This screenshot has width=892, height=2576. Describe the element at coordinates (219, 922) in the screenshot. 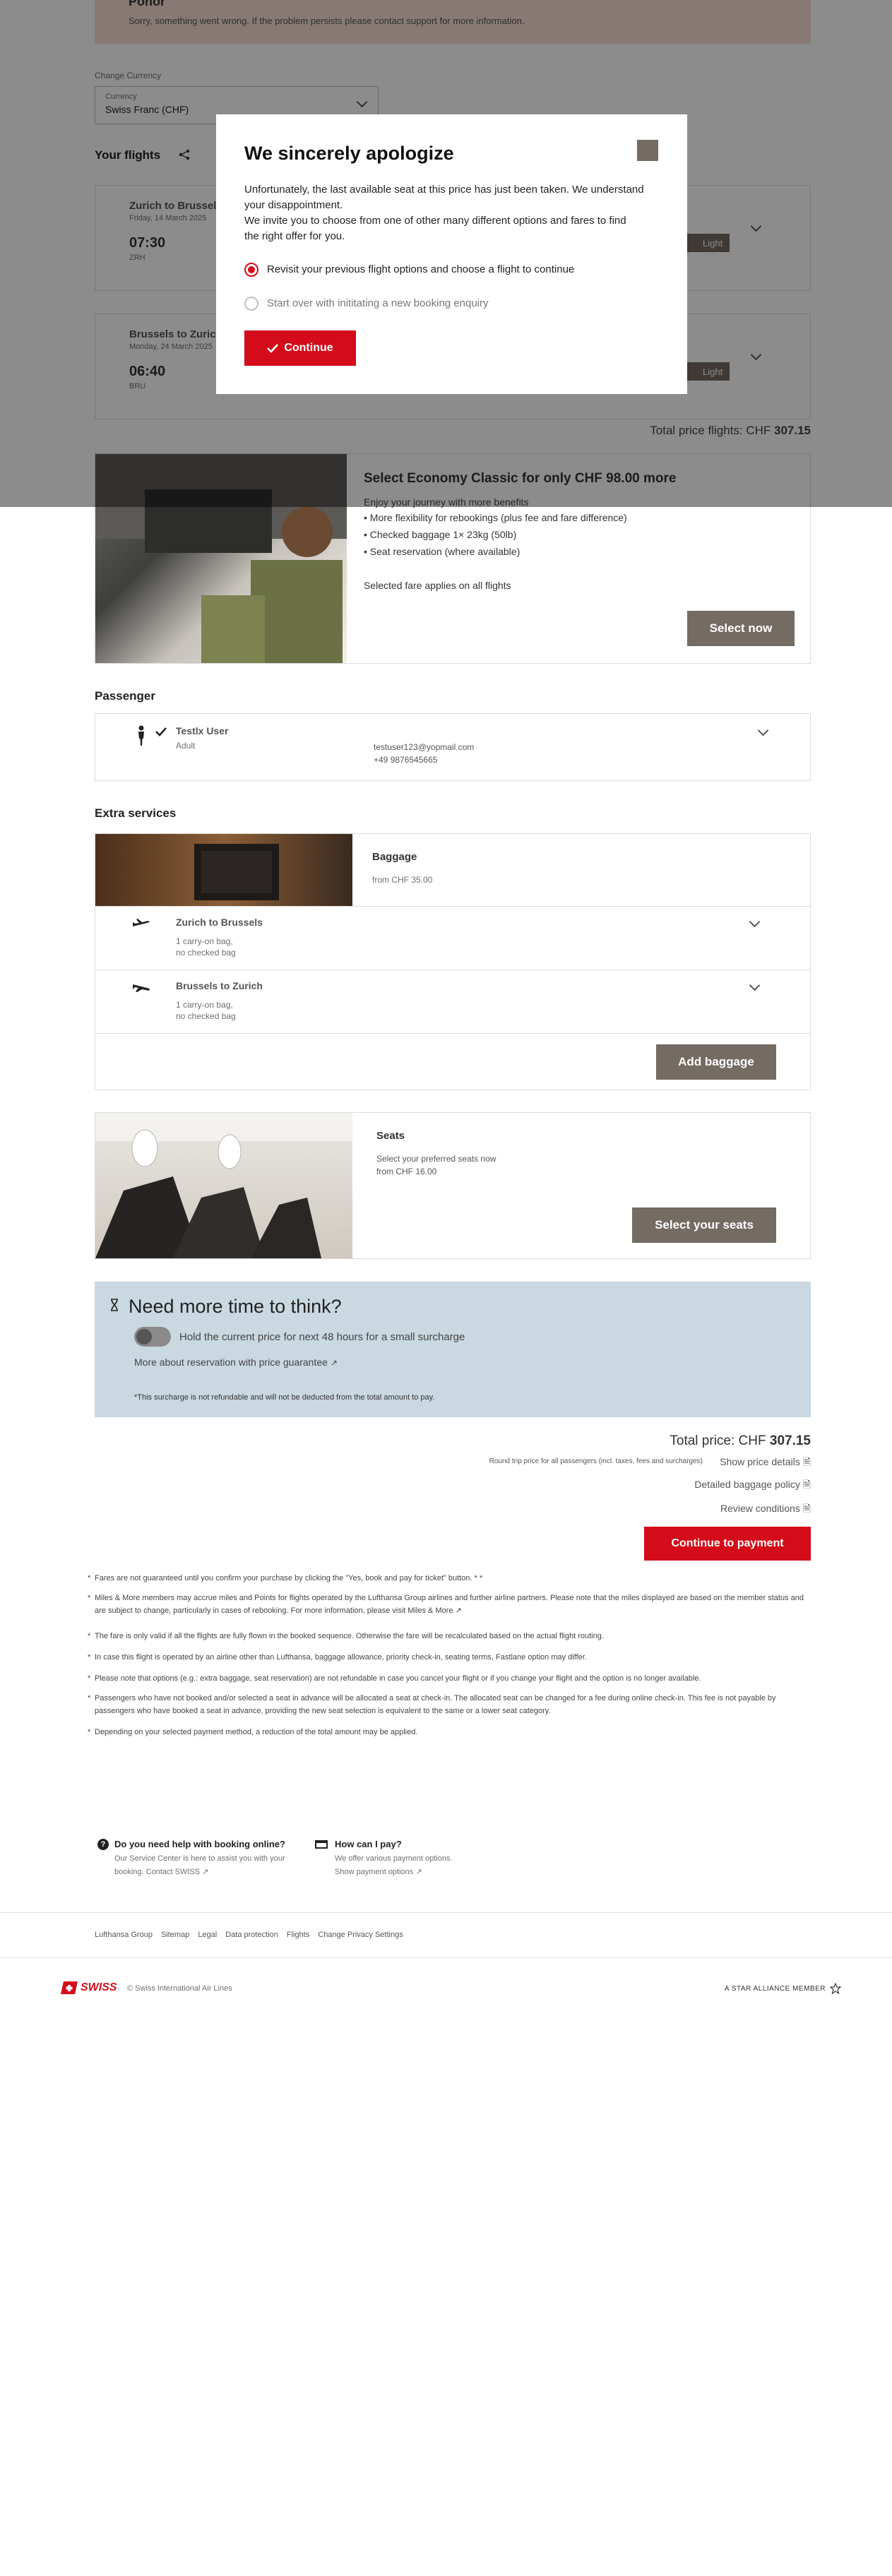

I see `baggage-leg-route: Zurich to Brussels` at that location.